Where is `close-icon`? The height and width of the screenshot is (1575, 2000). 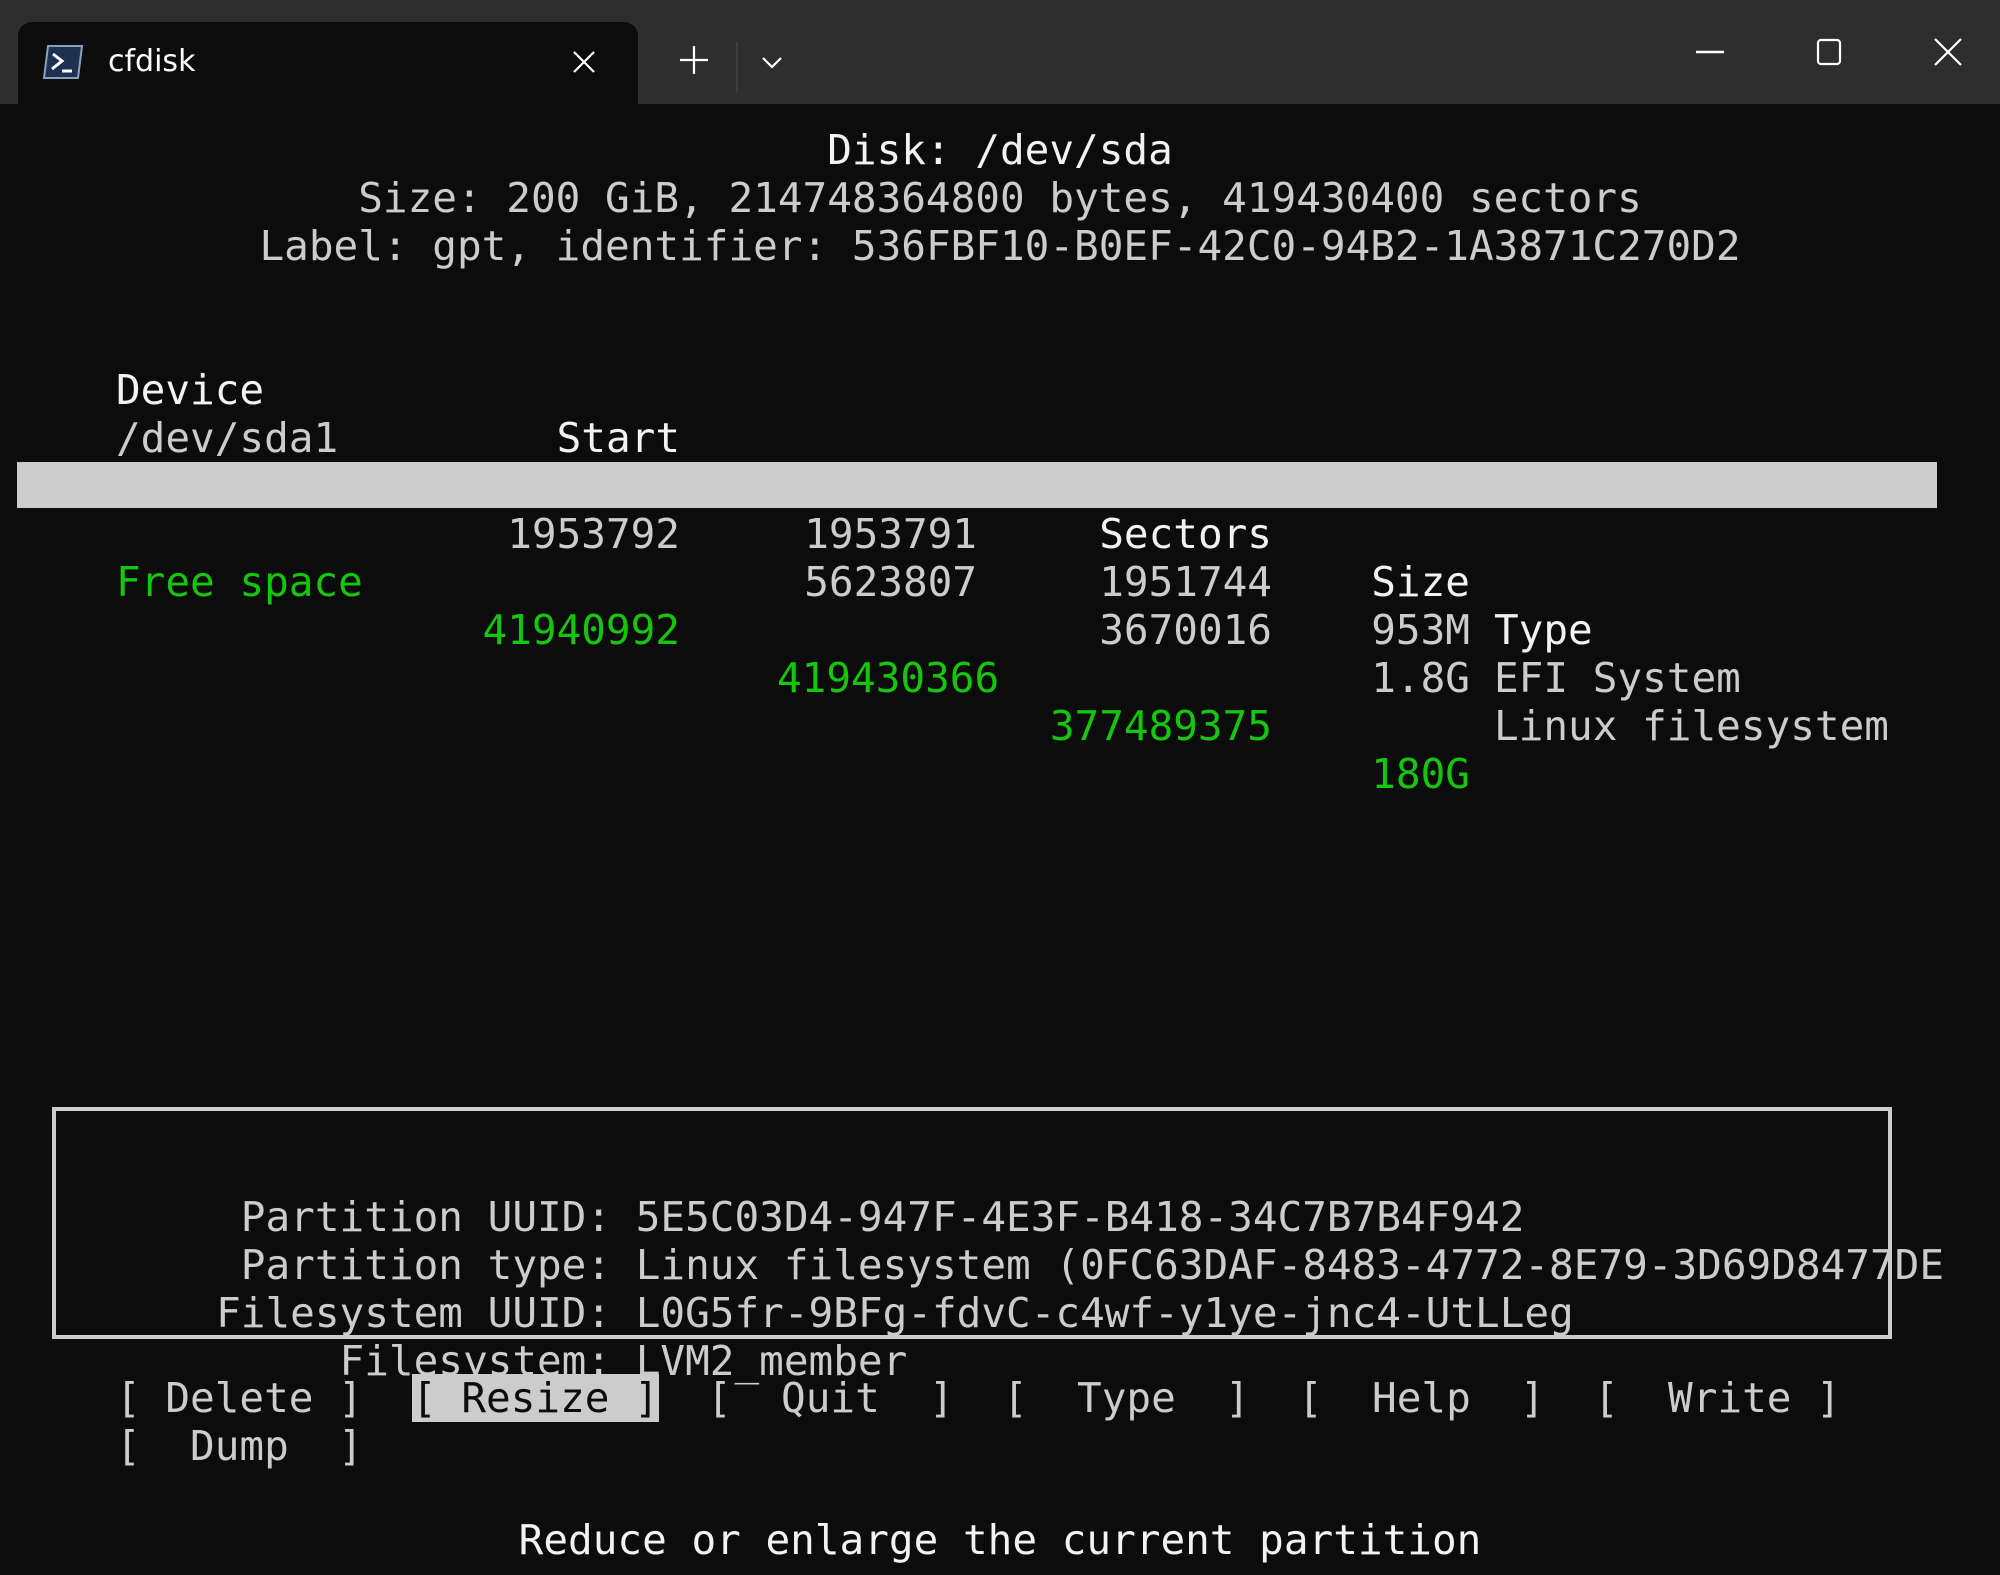 close-icon is located at coordinates (1948, 52).